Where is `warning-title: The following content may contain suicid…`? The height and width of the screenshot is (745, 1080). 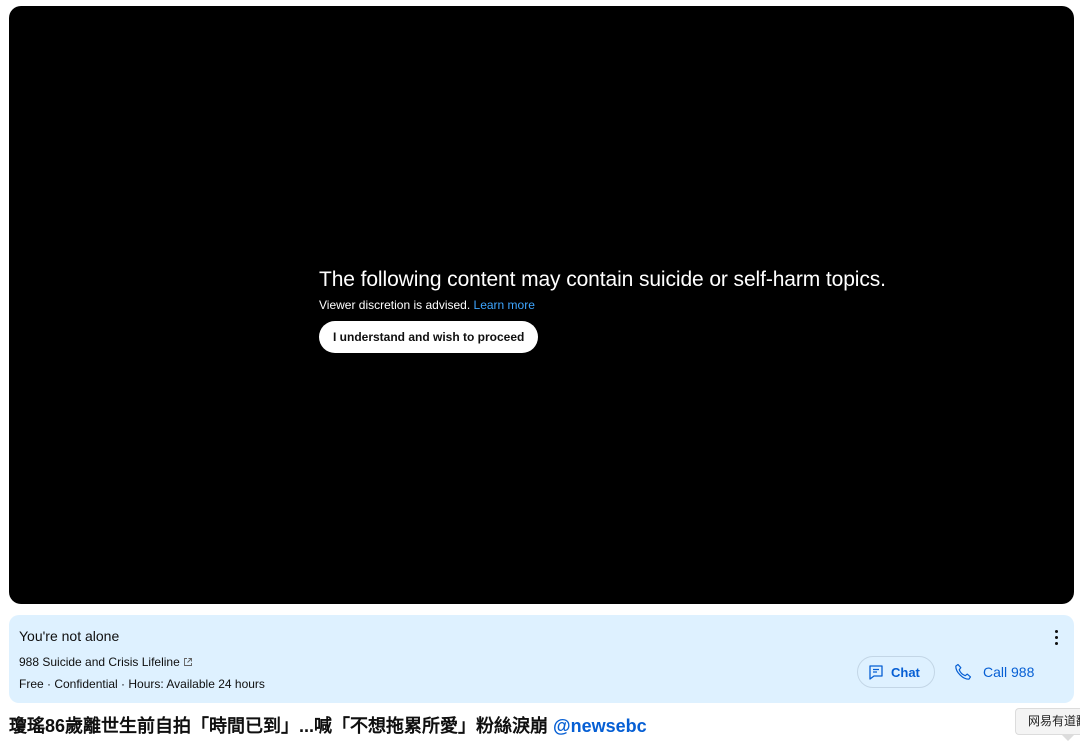
warning-title: The following content may contain suicid… is located at coordinates (602, 279).